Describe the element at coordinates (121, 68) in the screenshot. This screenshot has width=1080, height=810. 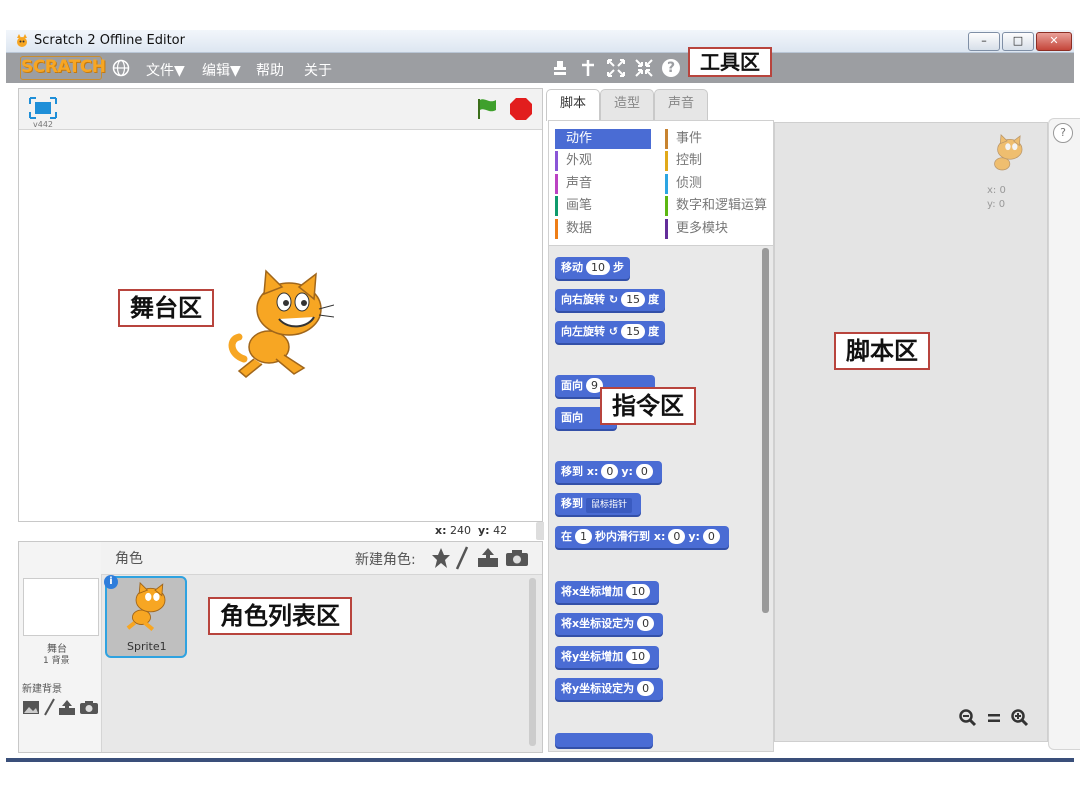
I see `language-globe-icon` at that location.